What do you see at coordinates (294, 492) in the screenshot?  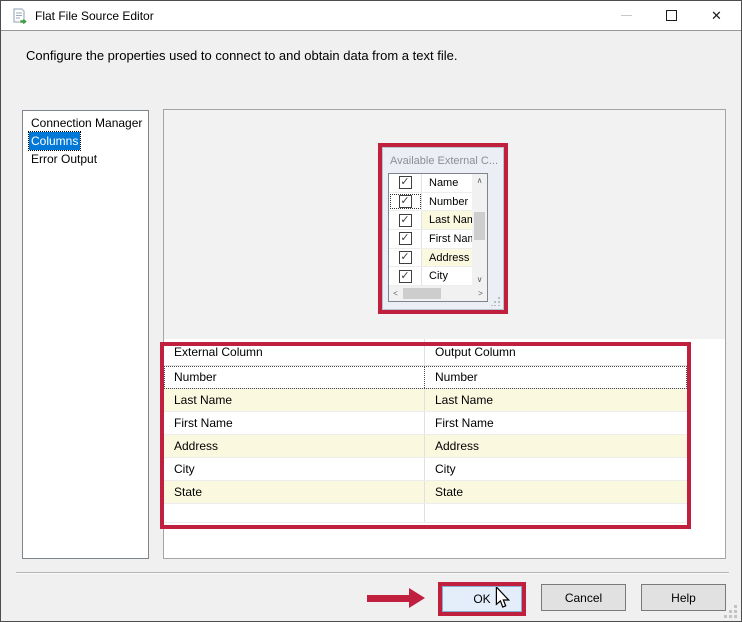 I see `external-column-cell: State` at bounding box center [294, 492].